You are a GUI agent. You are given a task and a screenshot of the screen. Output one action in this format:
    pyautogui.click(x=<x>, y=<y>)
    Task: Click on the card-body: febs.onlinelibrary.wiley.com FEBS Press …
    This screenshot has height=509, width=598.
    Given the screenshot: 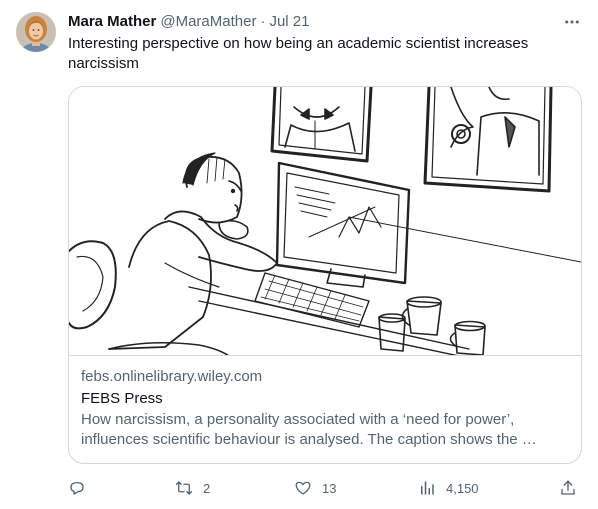 What is the action you would take?
    pyautogui.click(x=326, y=408)
    